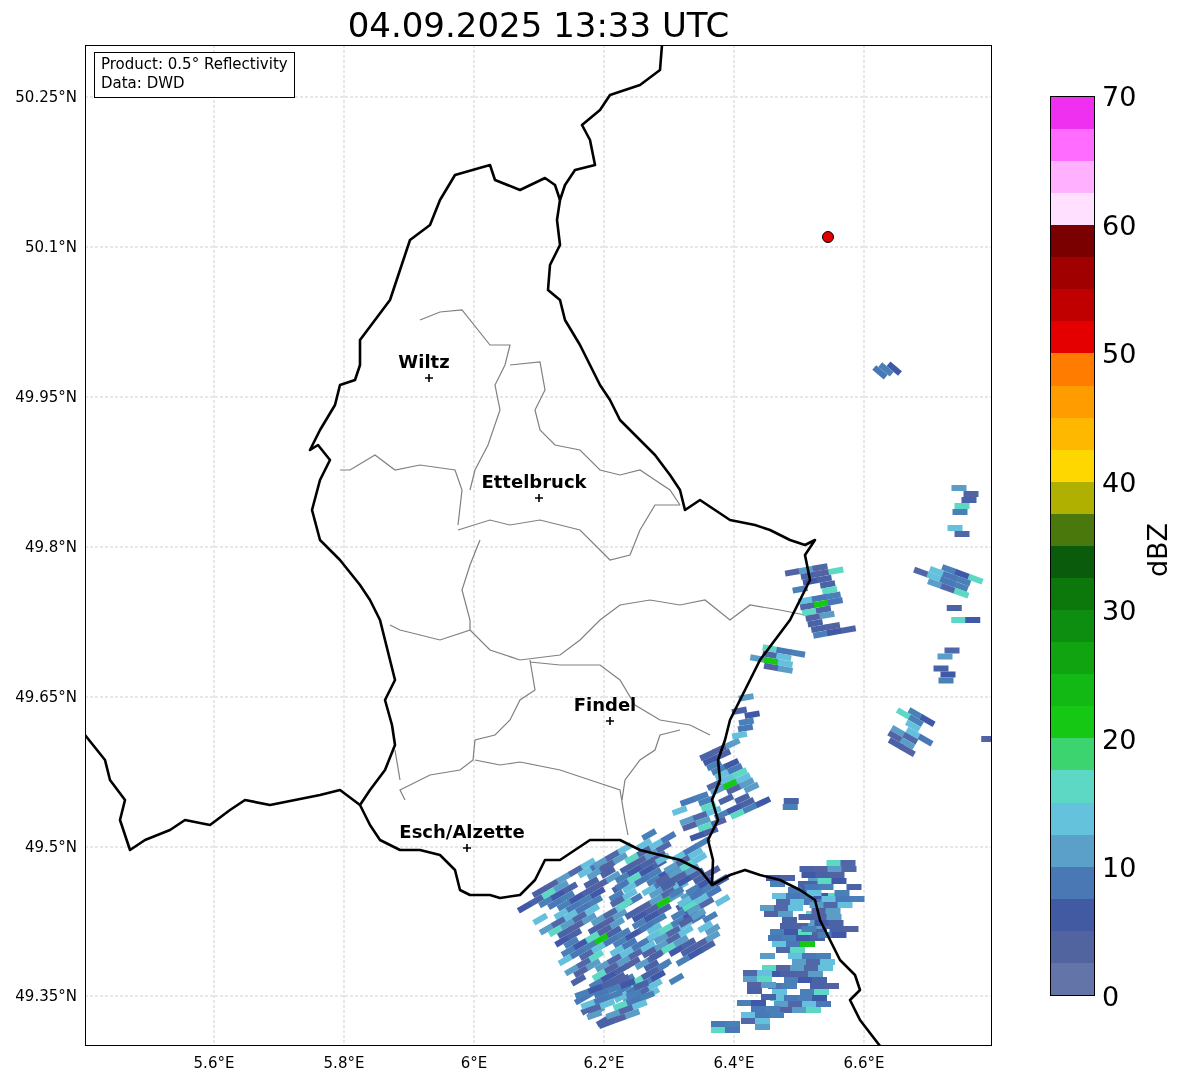 The height and width of the screenshot is (1081, 1184). I want to click on info-text: Product: 0.5° Reflectivity, so click(194, 64).